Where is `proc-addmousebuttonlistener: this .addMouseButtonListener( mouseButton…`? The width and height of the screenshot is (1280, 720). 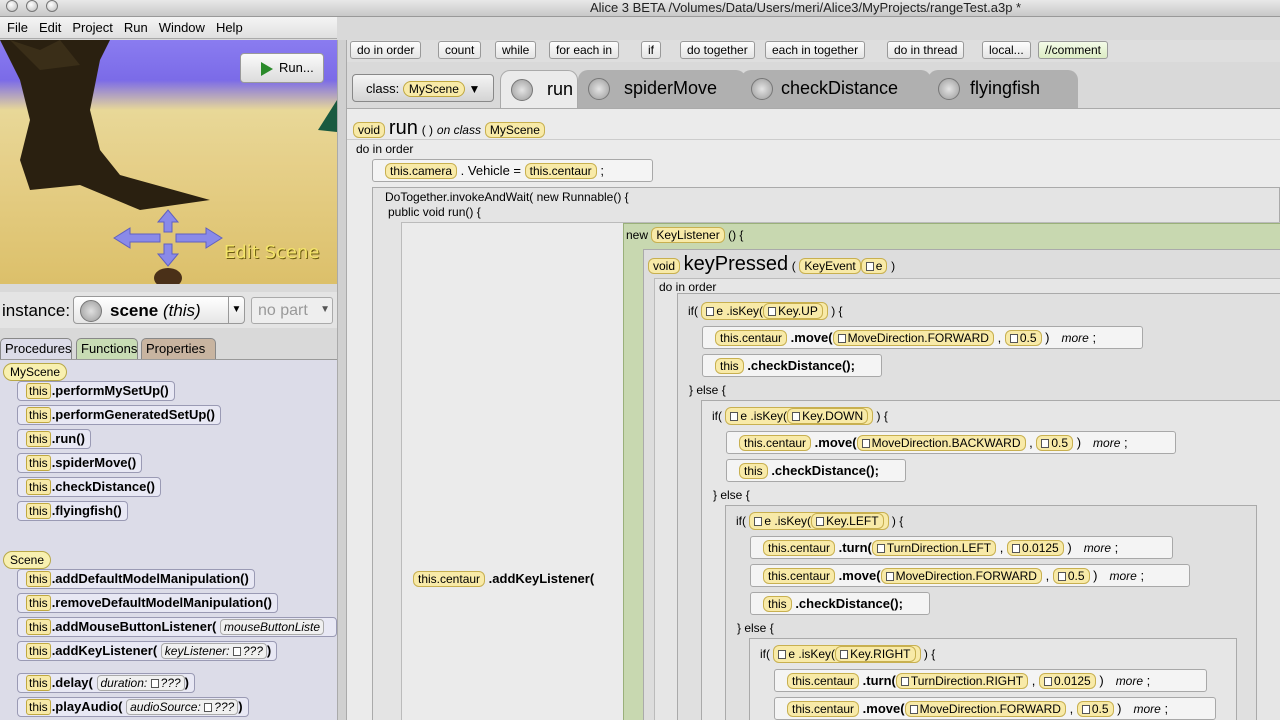 proc-addmousebuttonlistener: this .addMouseButtonListener( mouseButton… is located at coordinates (177, 627).